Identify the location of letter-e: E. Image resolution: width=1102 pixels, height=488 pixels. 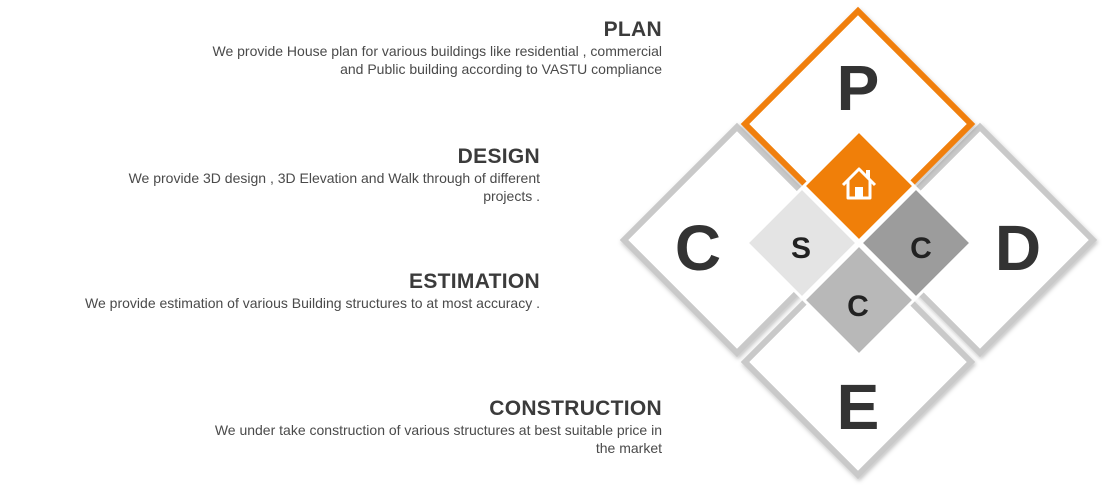
(858, 407).